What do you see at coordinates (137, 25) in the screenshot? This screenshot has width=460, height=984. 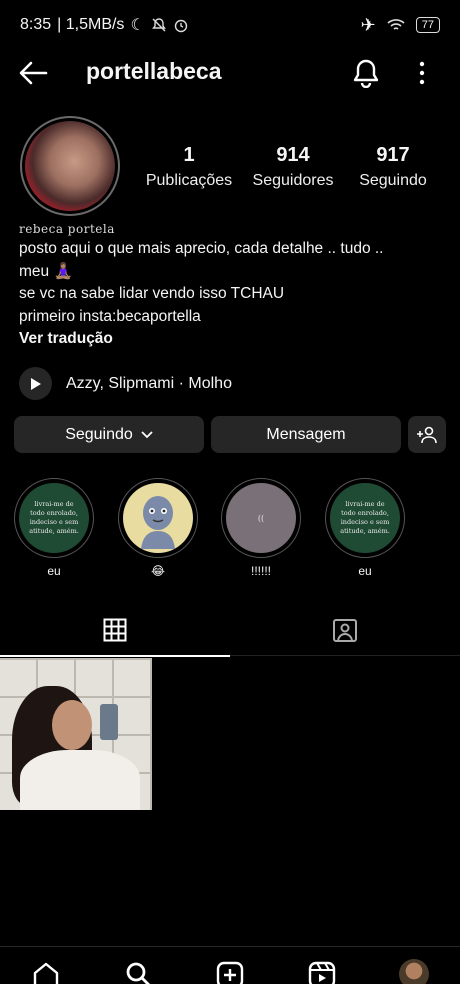 I see `moon-icon: ☾` at bounding box center [137, 25].